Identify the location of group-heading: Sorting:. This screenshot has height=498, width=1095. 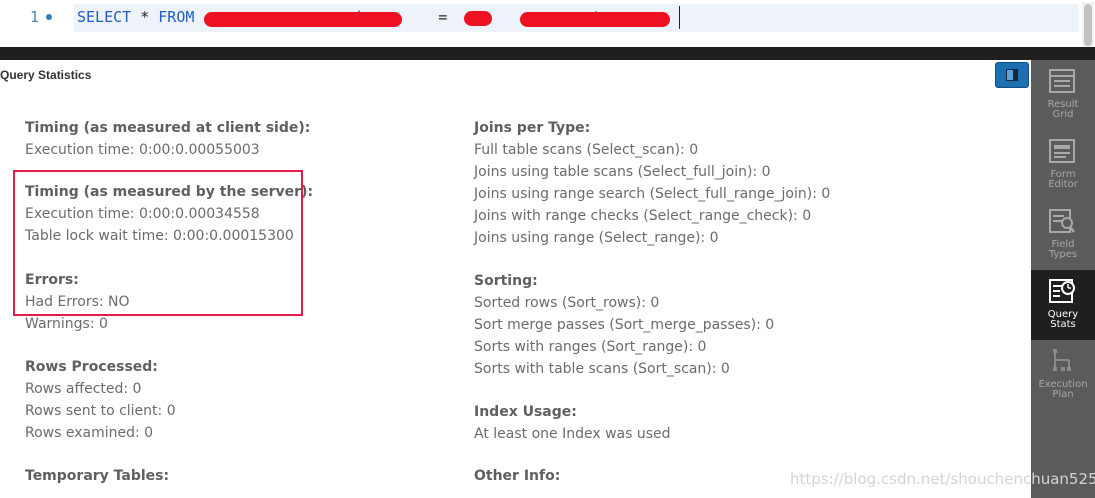
(506, 281).